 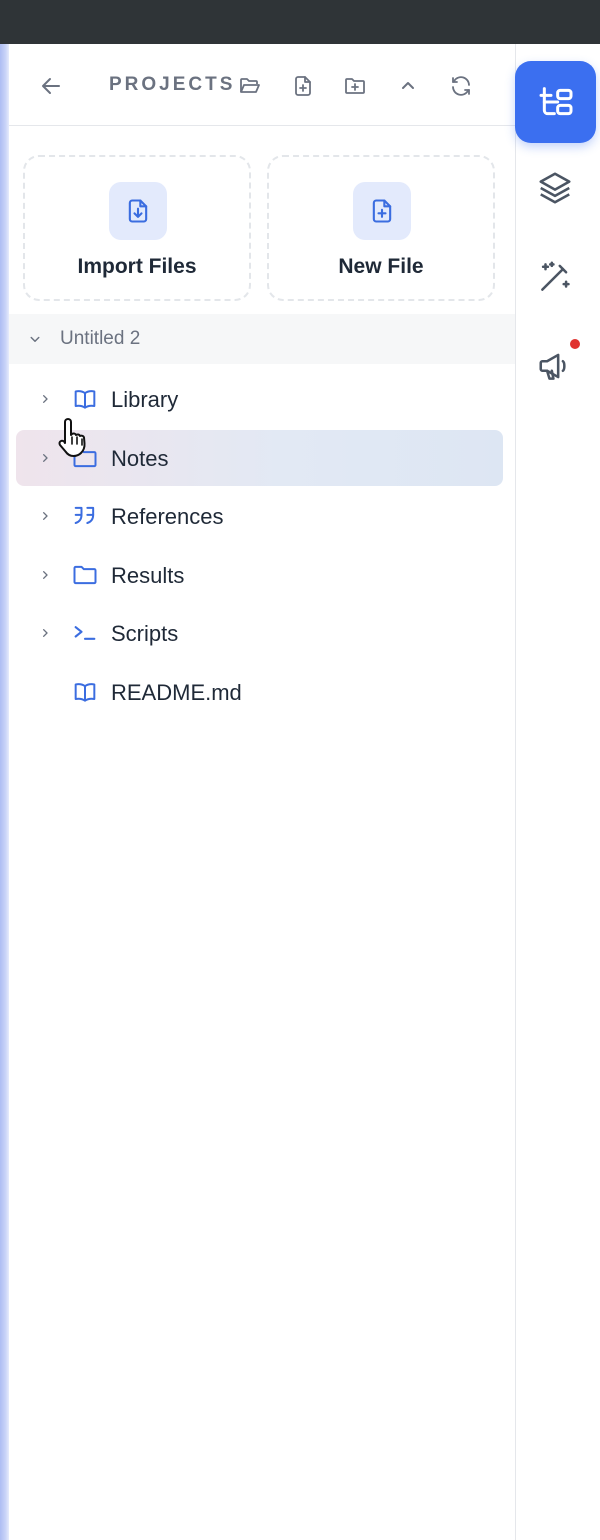 What do you see at coordinates (259, 575) in the screenshot?
I see `tree-item-results: Results` at bounding box center [259, 575].